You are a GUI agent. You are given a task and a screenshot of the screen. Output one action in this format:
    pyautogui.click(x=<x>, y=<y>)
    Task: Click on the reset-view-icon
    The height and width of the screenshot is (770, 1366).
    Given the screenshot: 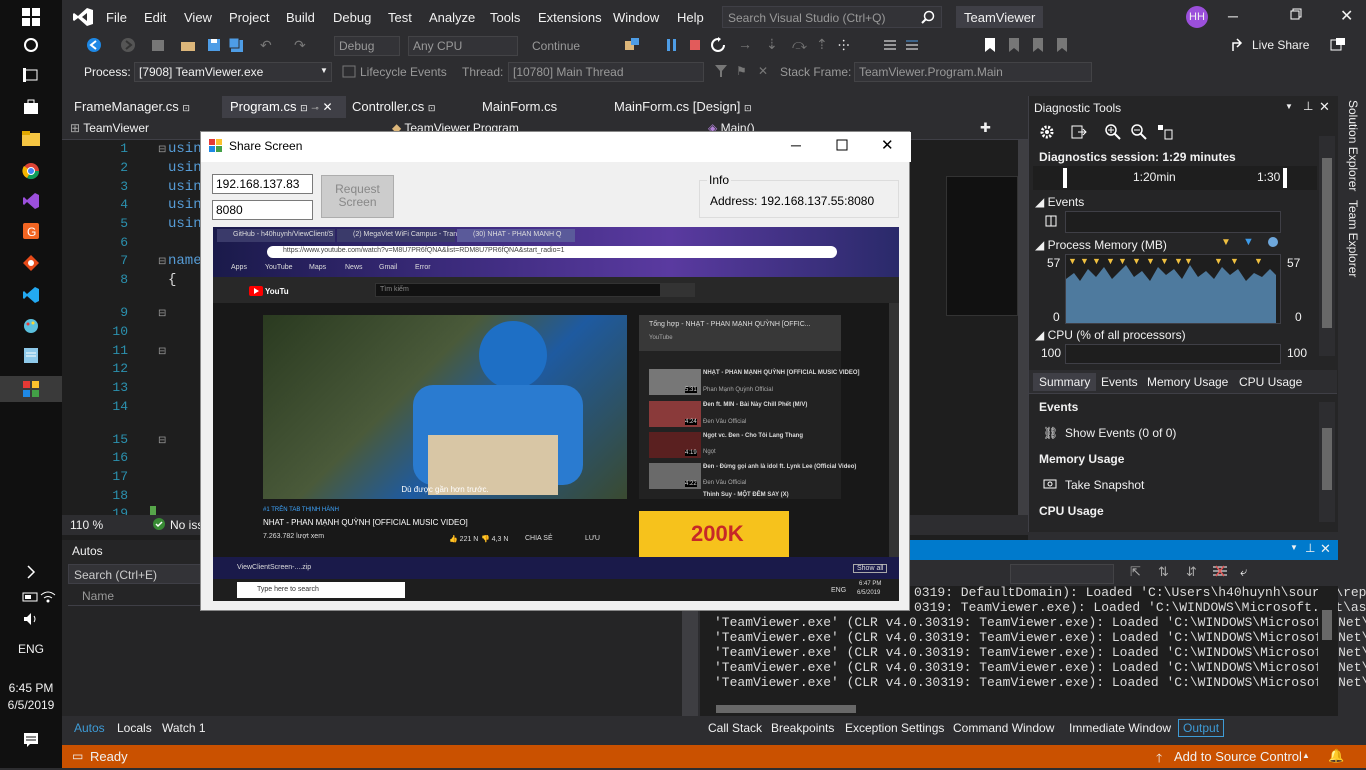 What is the action you would take?
    pyautogui.click(x=1165, y=133)
    